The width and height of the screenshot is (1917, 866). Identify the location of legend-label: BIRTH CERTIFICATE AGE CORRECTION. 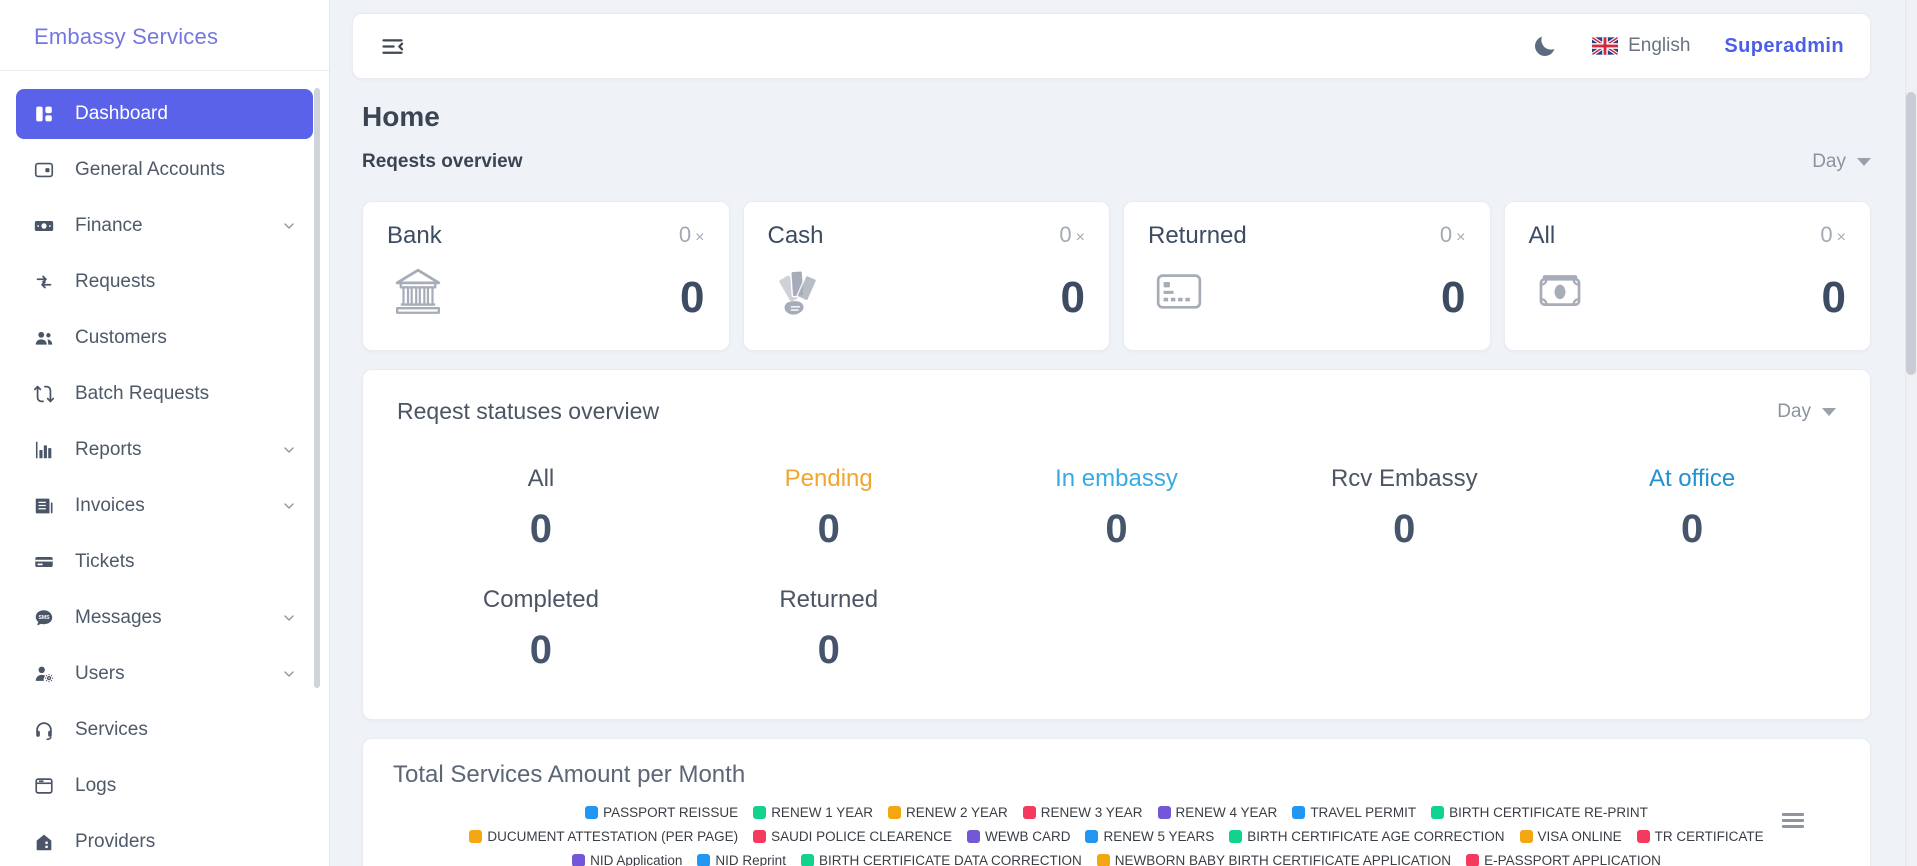
(1376, 836).